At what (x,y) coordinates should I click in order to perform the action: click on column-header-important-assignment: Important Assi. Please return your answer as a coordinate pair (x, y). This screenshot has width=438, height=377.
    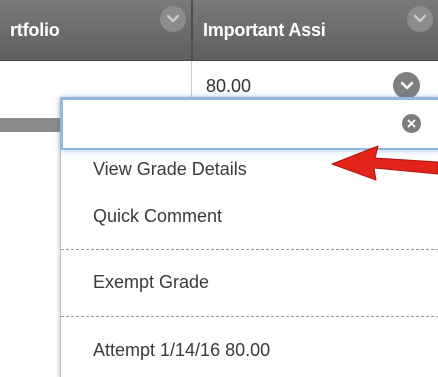
    Looking at the image, I should click on (315, 30).